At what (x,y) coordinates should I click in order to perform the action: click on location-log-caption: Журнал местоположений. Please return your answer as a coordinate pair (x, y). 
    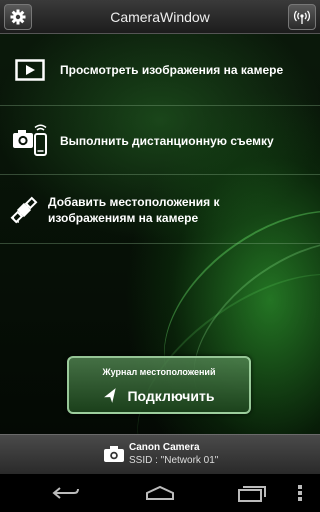
    Looking at the image, I should click on (159, 372).